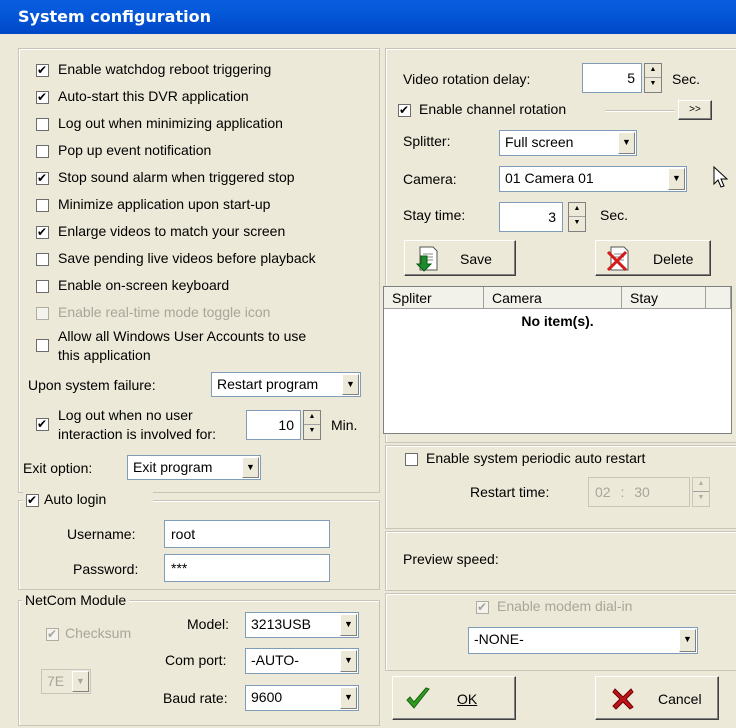 Image resolution: width=736 pixels, height=728 pixels. I want to click on failure-label: Upon system failure:, so click(92, 385).